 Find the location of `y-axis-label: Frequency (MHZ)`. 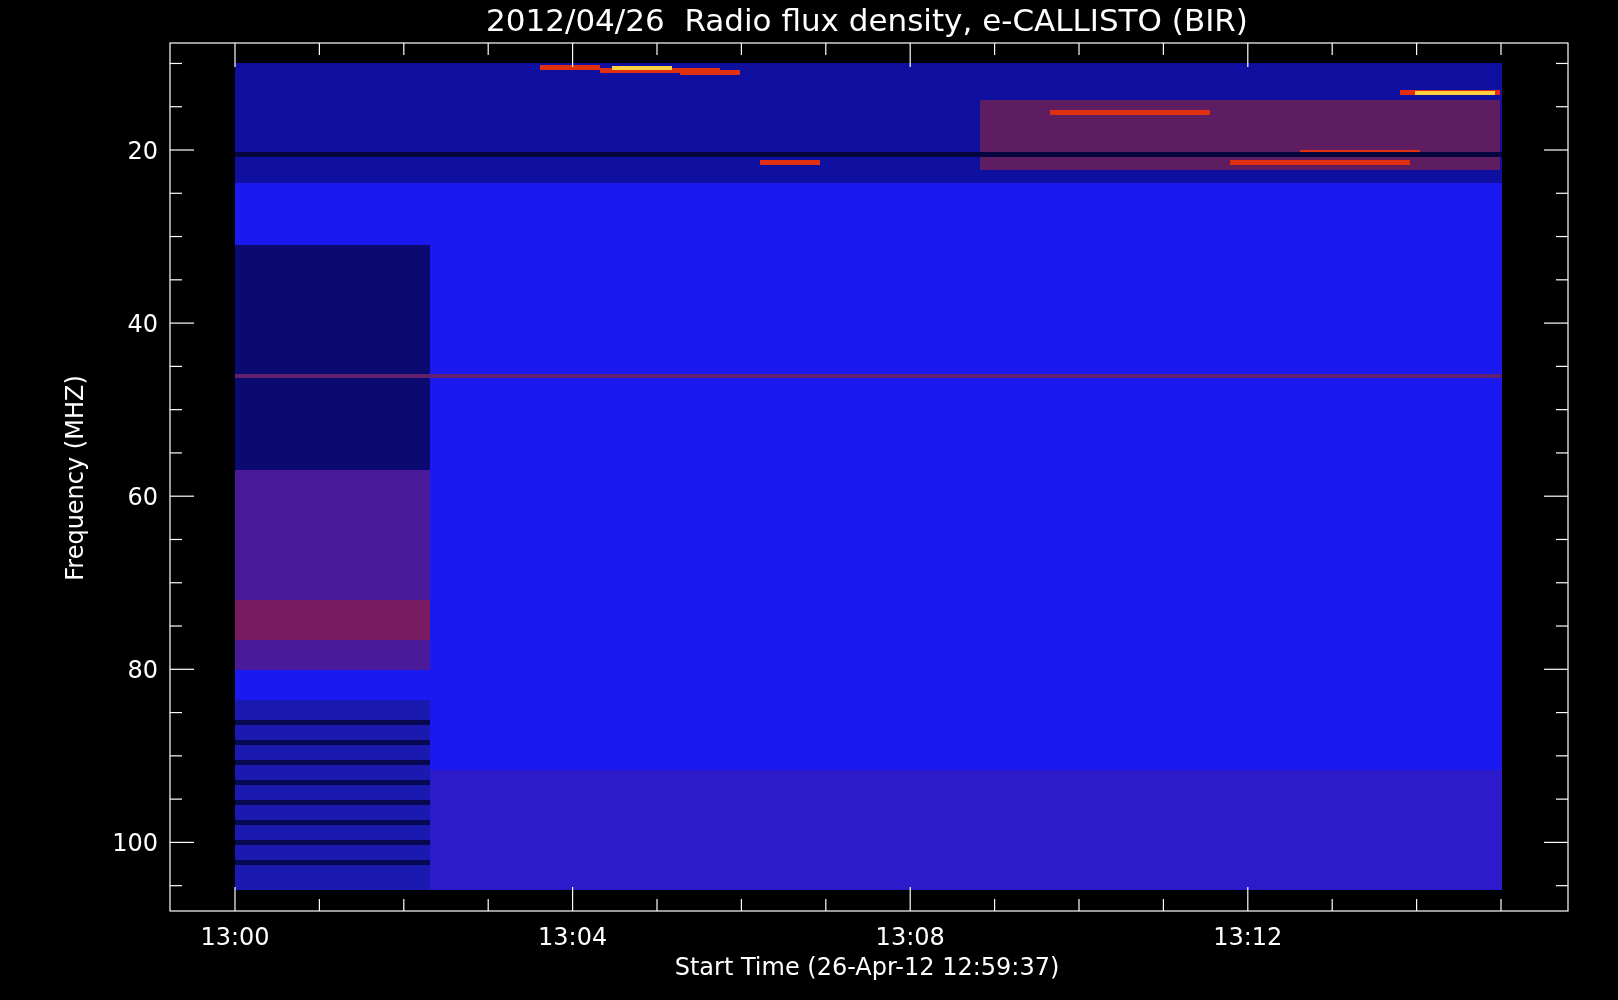

y-axis-label: Frequency (MHZ) is located at coordinates (75, 478).